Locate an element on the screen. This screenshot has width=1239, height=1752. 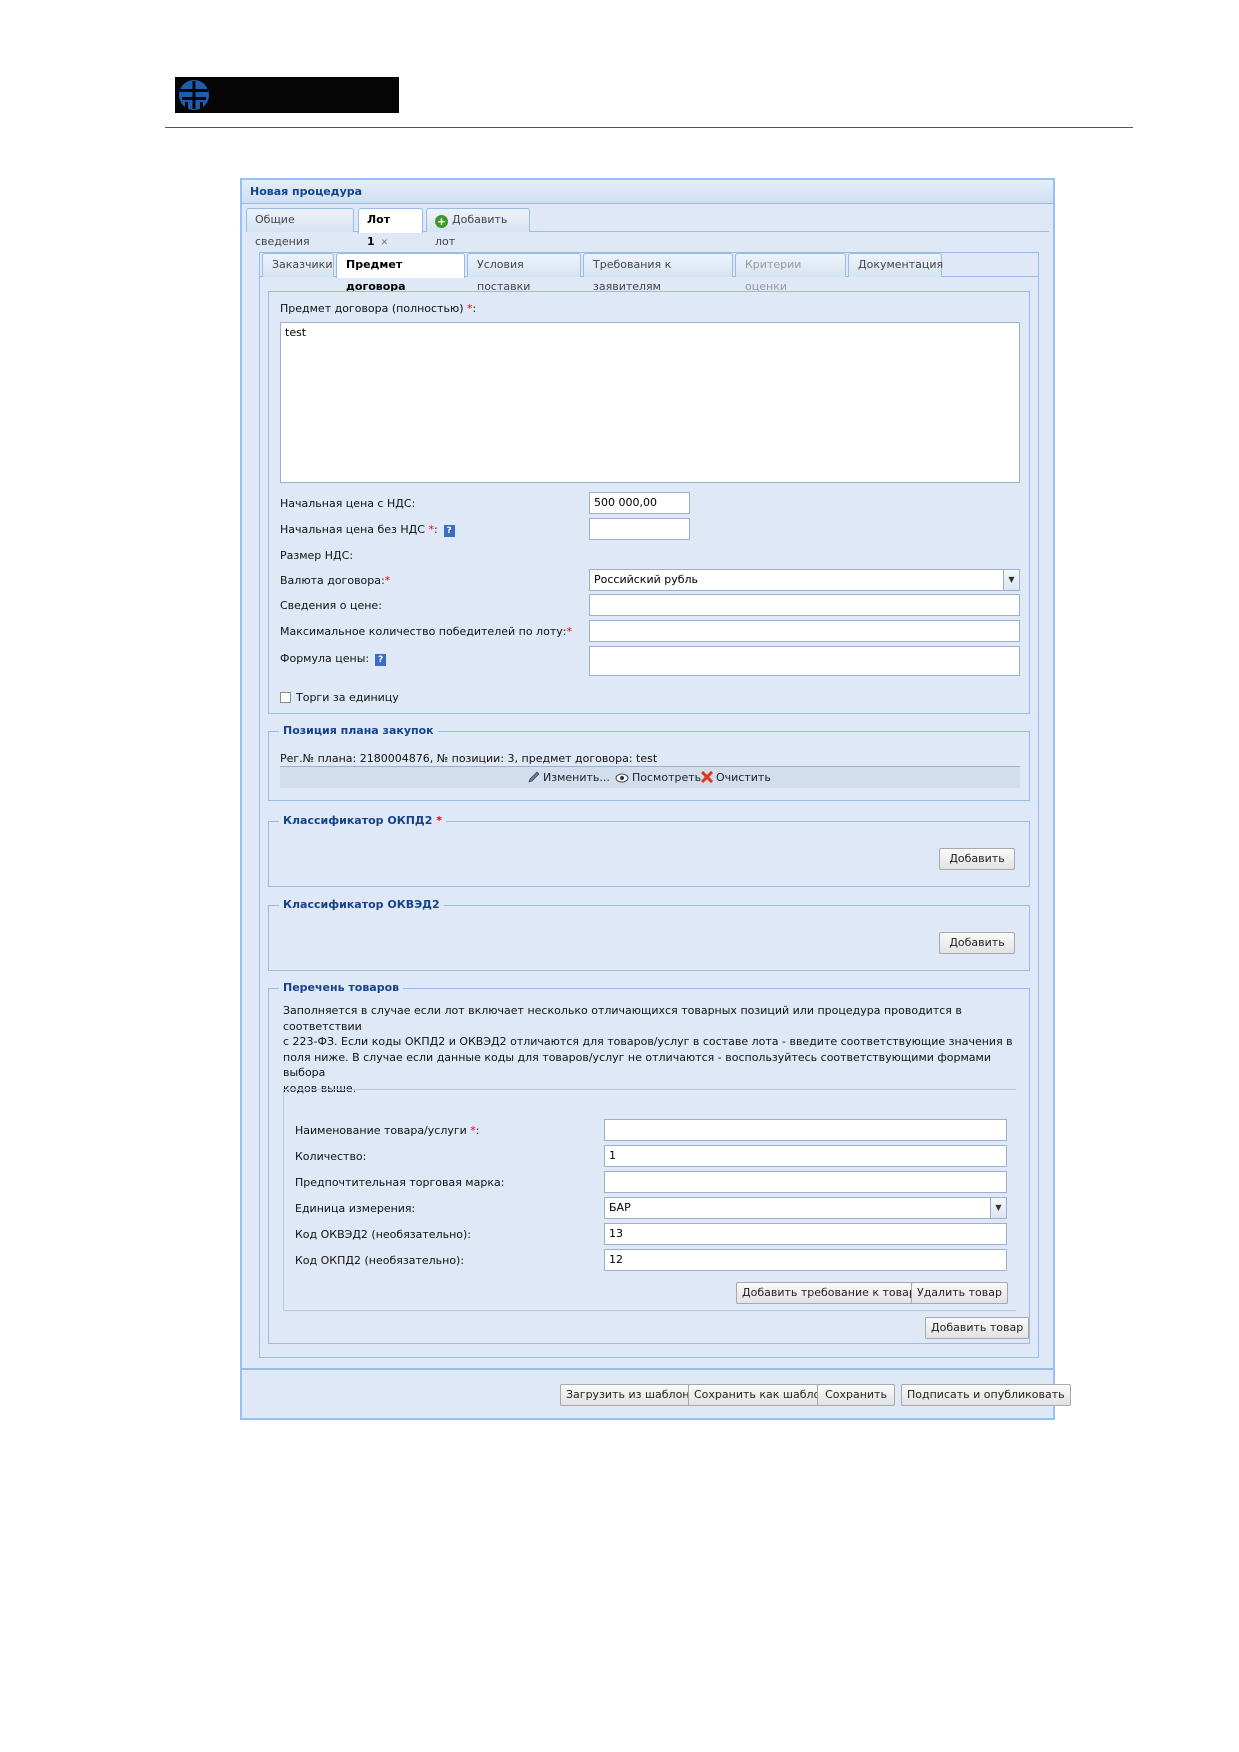
vat-size-label: Размер НДС: is located at coordinates (317, 555).